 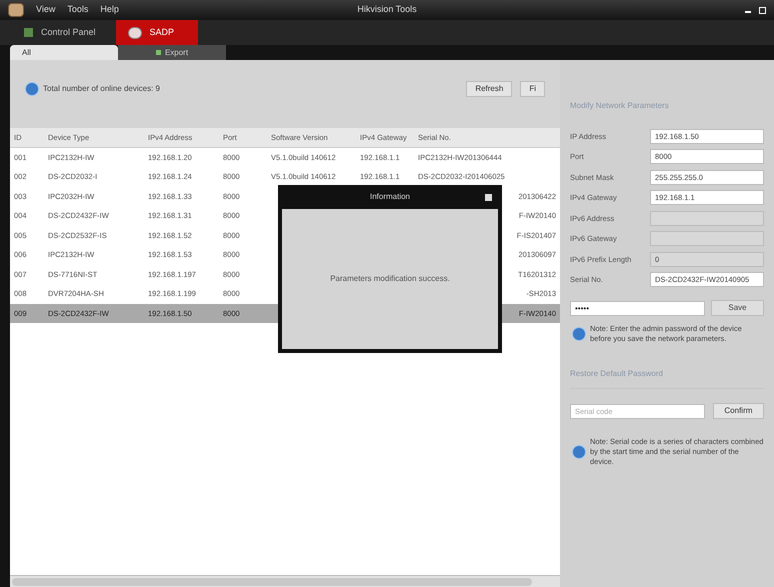 What do you see at coordinates (46, 10) in the screenshot?
I see `menu-item: View` at bounding box center [46, 10].